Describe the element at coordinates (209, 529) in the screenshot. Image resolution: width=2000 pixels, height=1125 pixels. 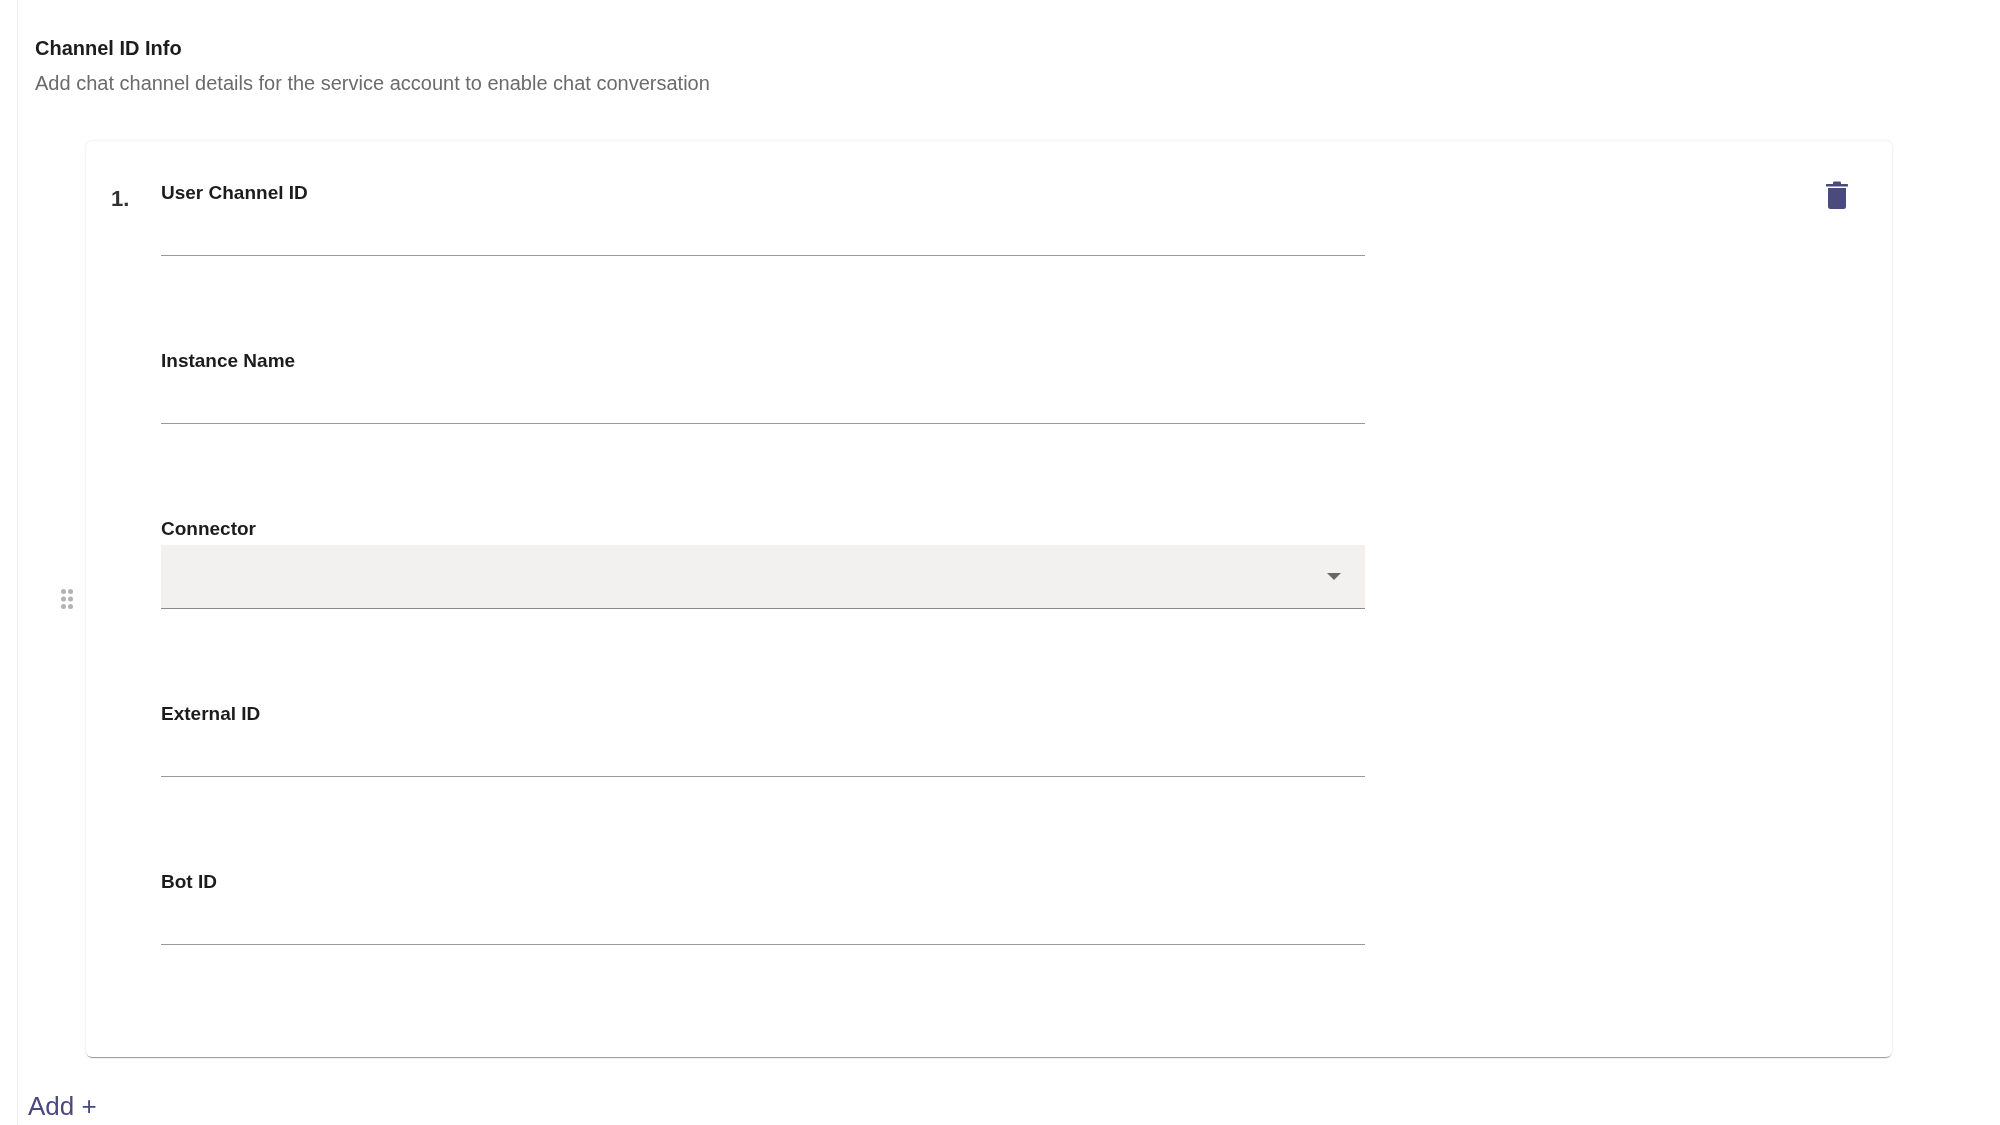
I see `field-label: Connector` at that location.